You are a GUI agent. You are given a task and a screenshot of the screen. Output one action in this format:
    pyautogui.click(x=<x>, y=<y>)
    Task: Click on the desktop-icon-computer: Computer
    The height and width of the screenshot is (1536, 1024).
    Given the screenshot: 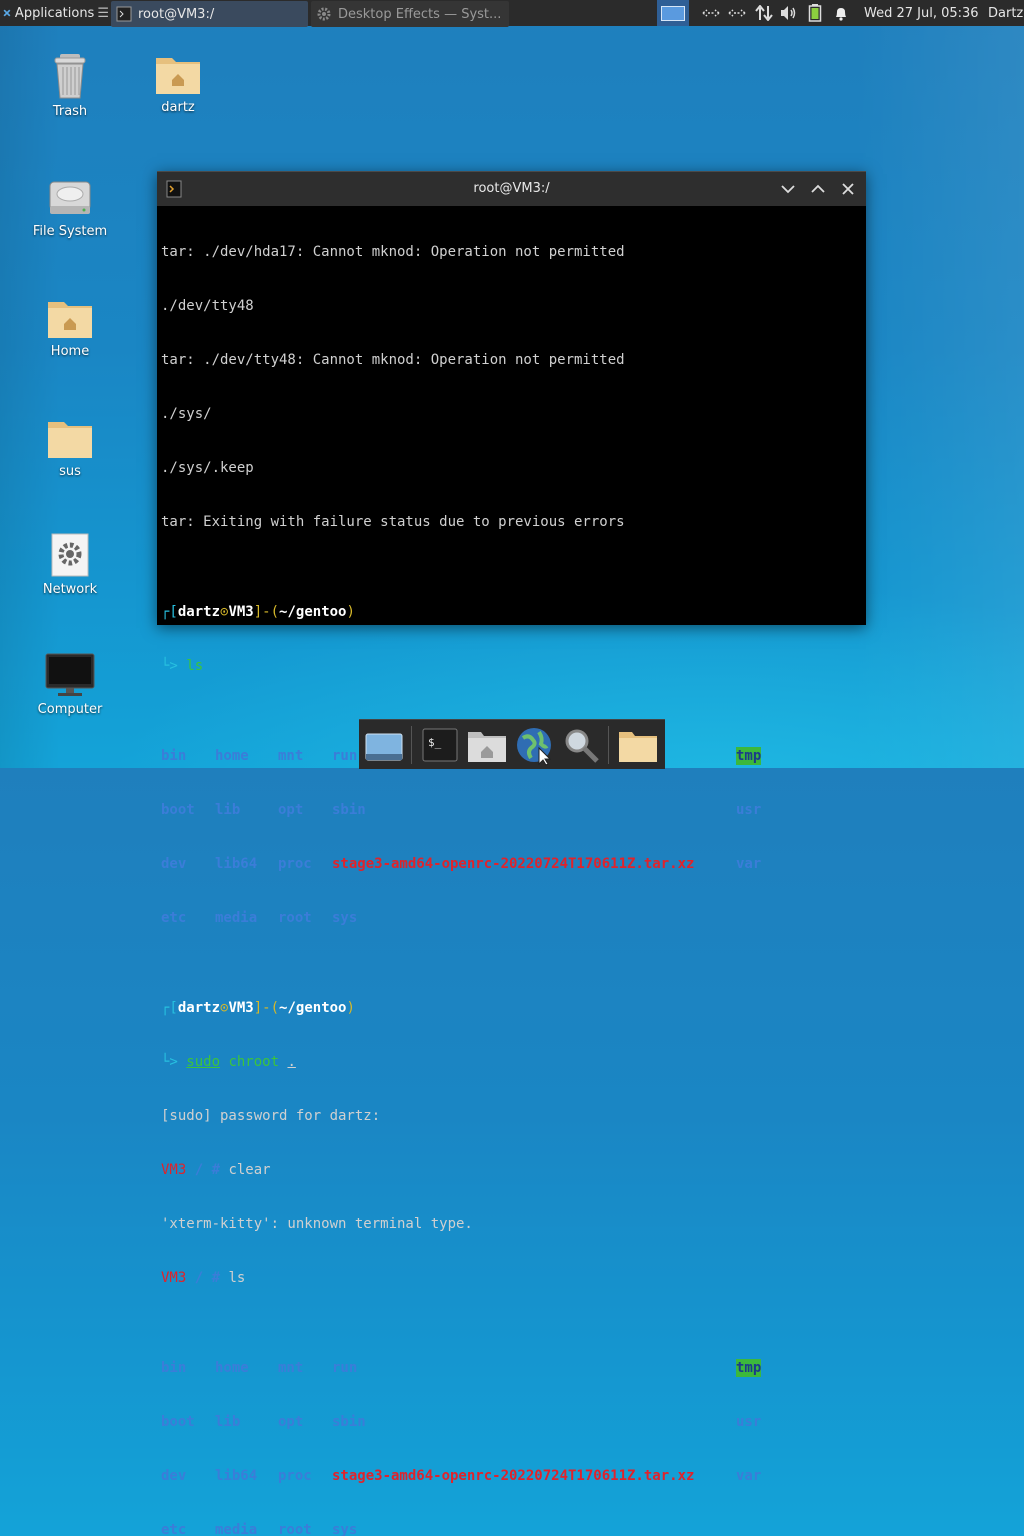 What is the action you would take?
    pyautogui.click(x=70, y=684)
    